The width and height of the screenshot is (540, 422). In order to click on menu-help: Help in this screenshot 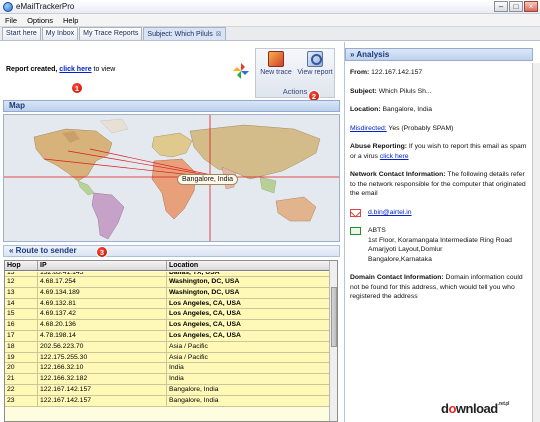, I will do `click(70, 20)`.